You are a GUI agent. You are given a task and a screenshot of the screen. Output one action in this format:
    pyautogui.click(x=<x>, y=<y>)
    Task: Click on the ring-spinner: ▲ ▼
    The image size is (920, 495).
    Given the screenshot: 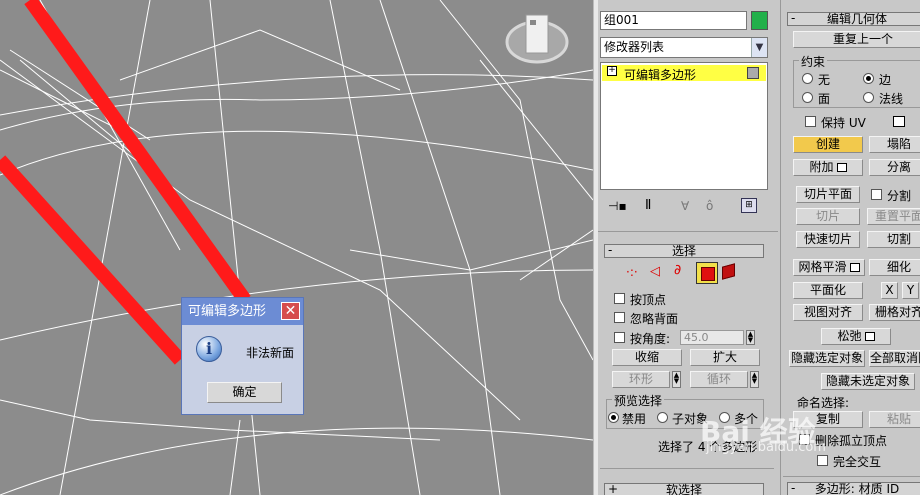 What is the action you would take?
    pyautogui.click(x=676, y=379)
    